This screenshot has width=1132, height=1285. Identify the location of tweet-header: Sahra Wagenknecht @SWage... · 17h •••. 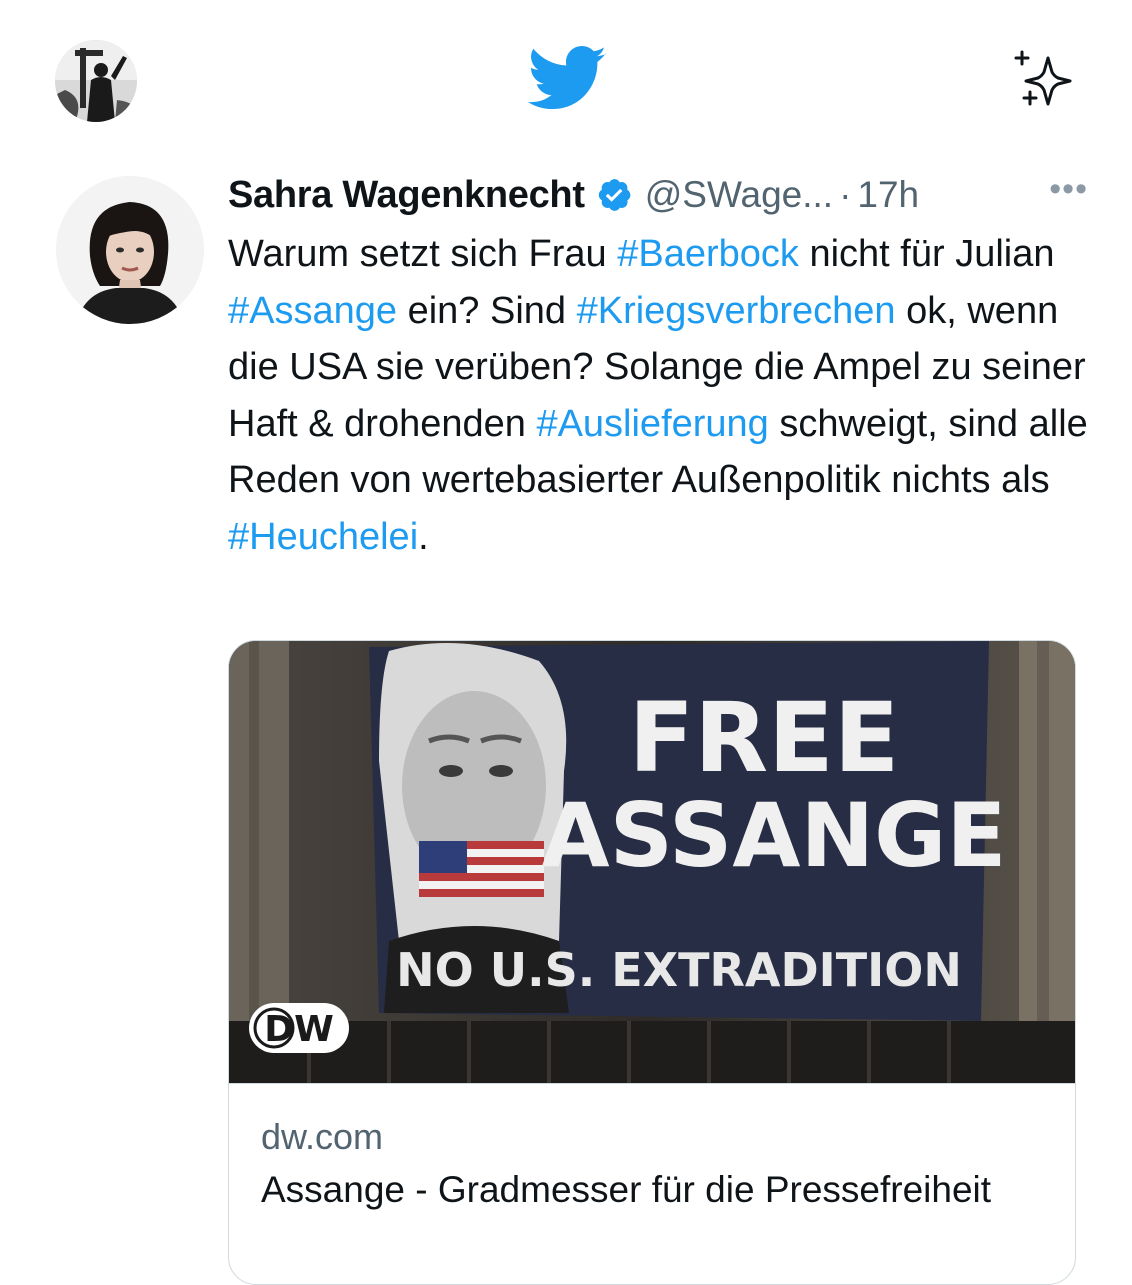
(658, 195).